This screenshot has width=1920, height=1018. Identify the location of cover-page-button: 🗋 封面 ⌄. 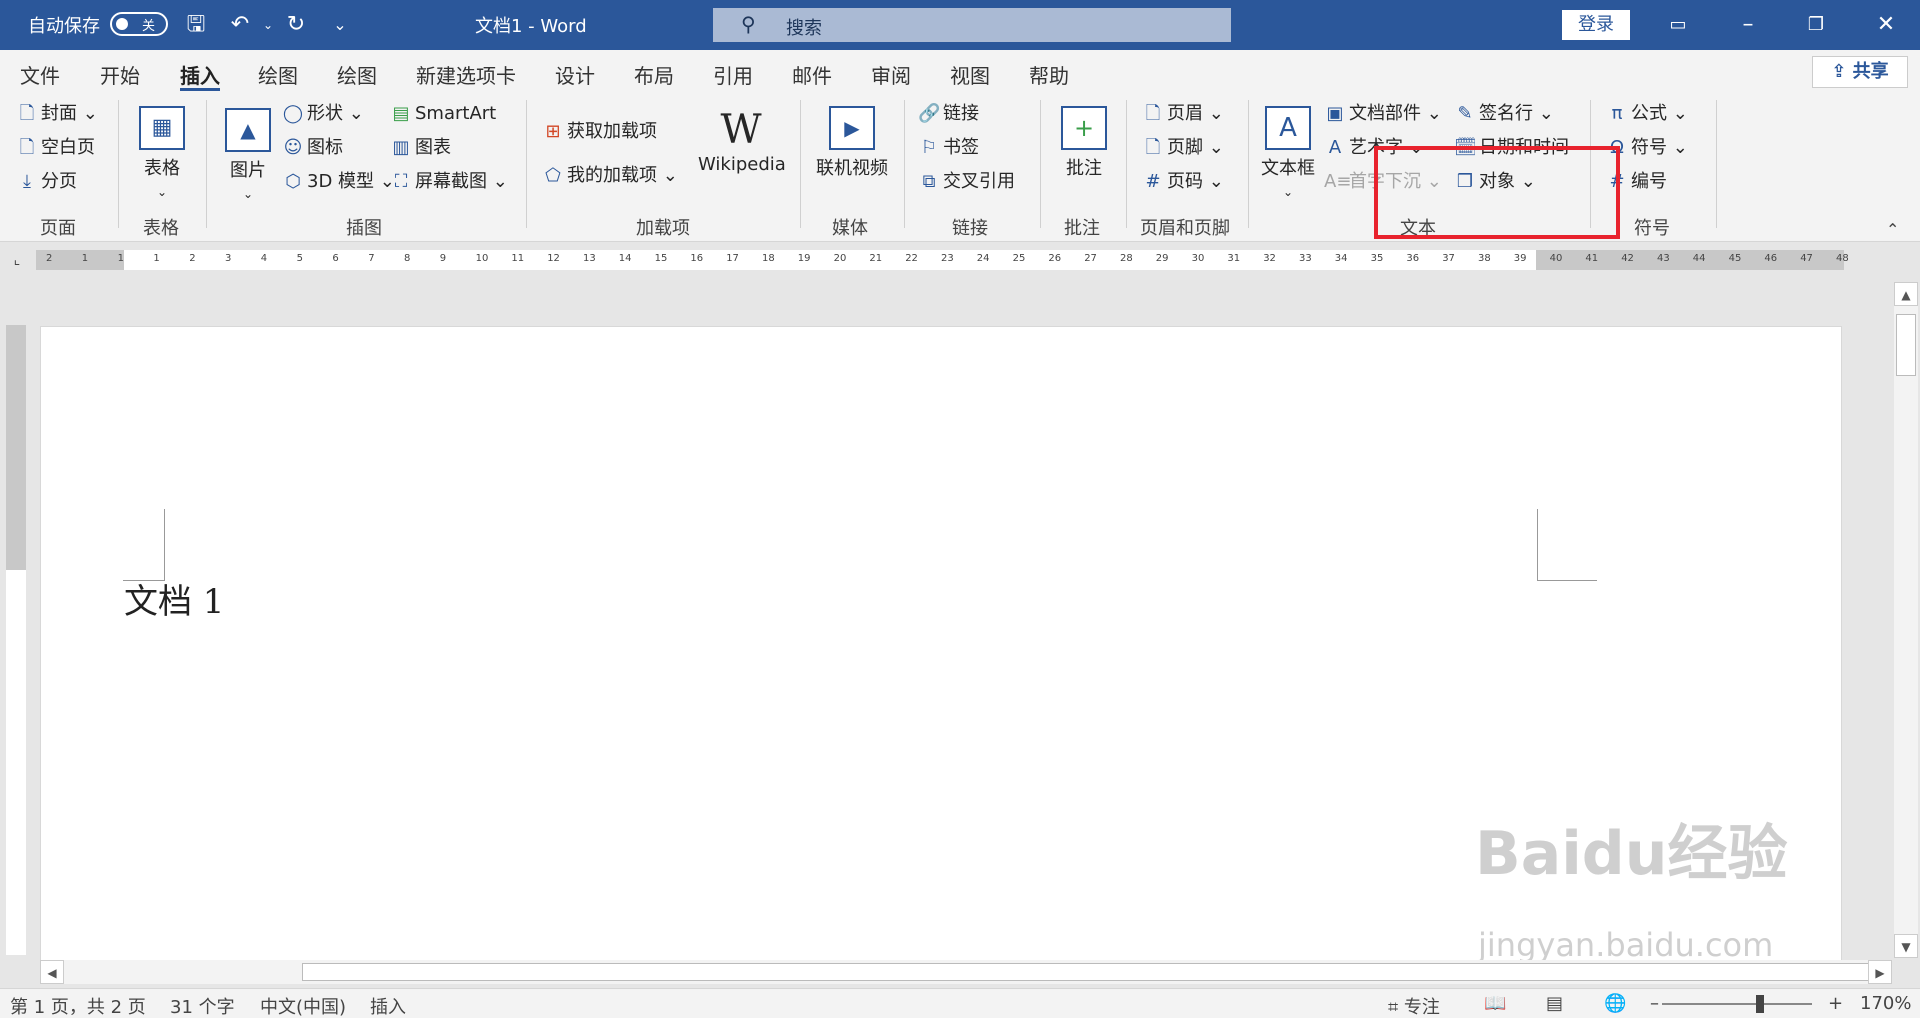
(57, 114).